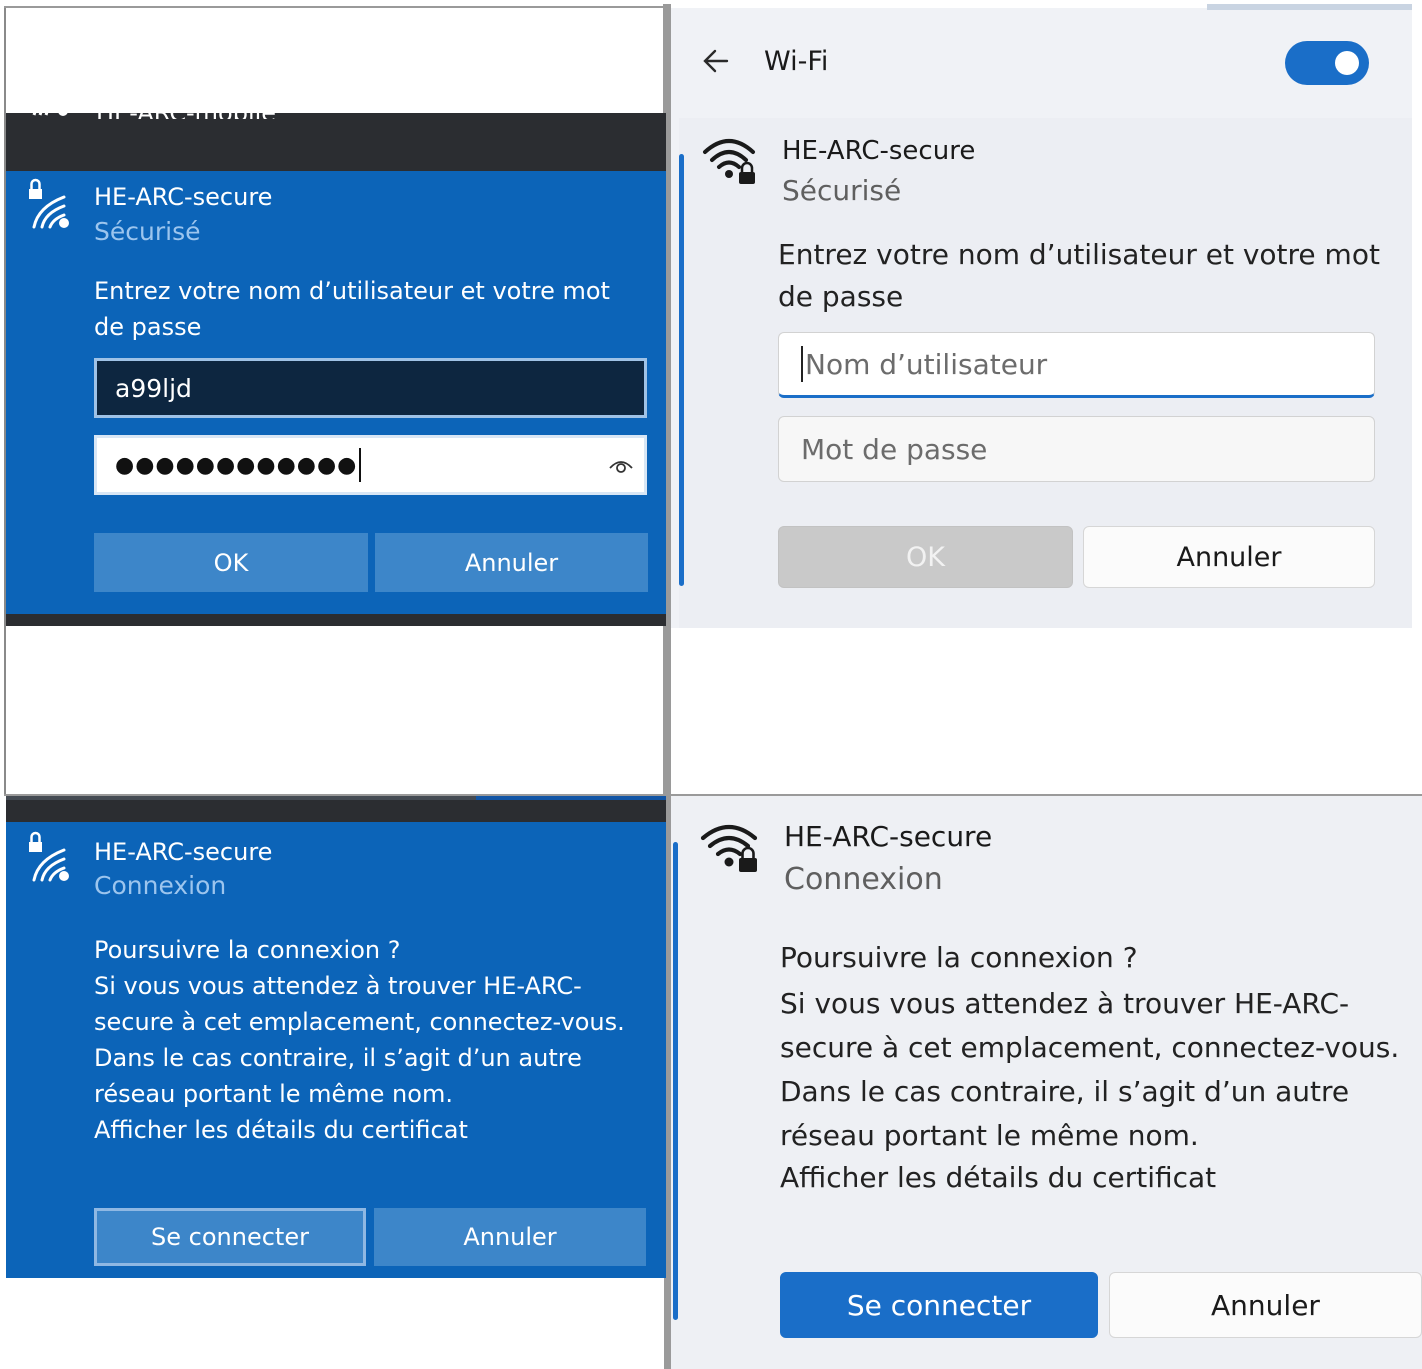 This screenshot has width=1422, height=1369. I want to click on flyout-title: Wi-Fi, so click(796, 61).